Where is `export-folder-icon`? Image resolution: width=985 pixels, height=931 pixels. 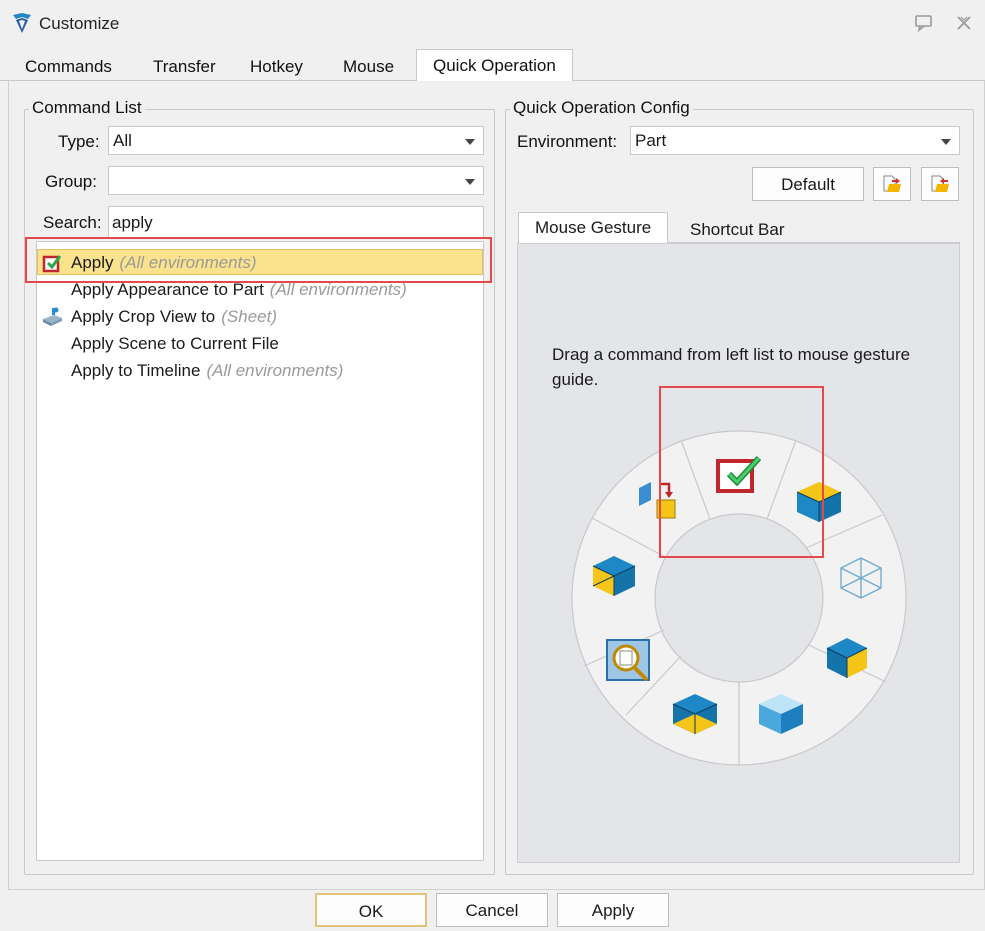
export-folder-icon is located at coordinates (940, 183).